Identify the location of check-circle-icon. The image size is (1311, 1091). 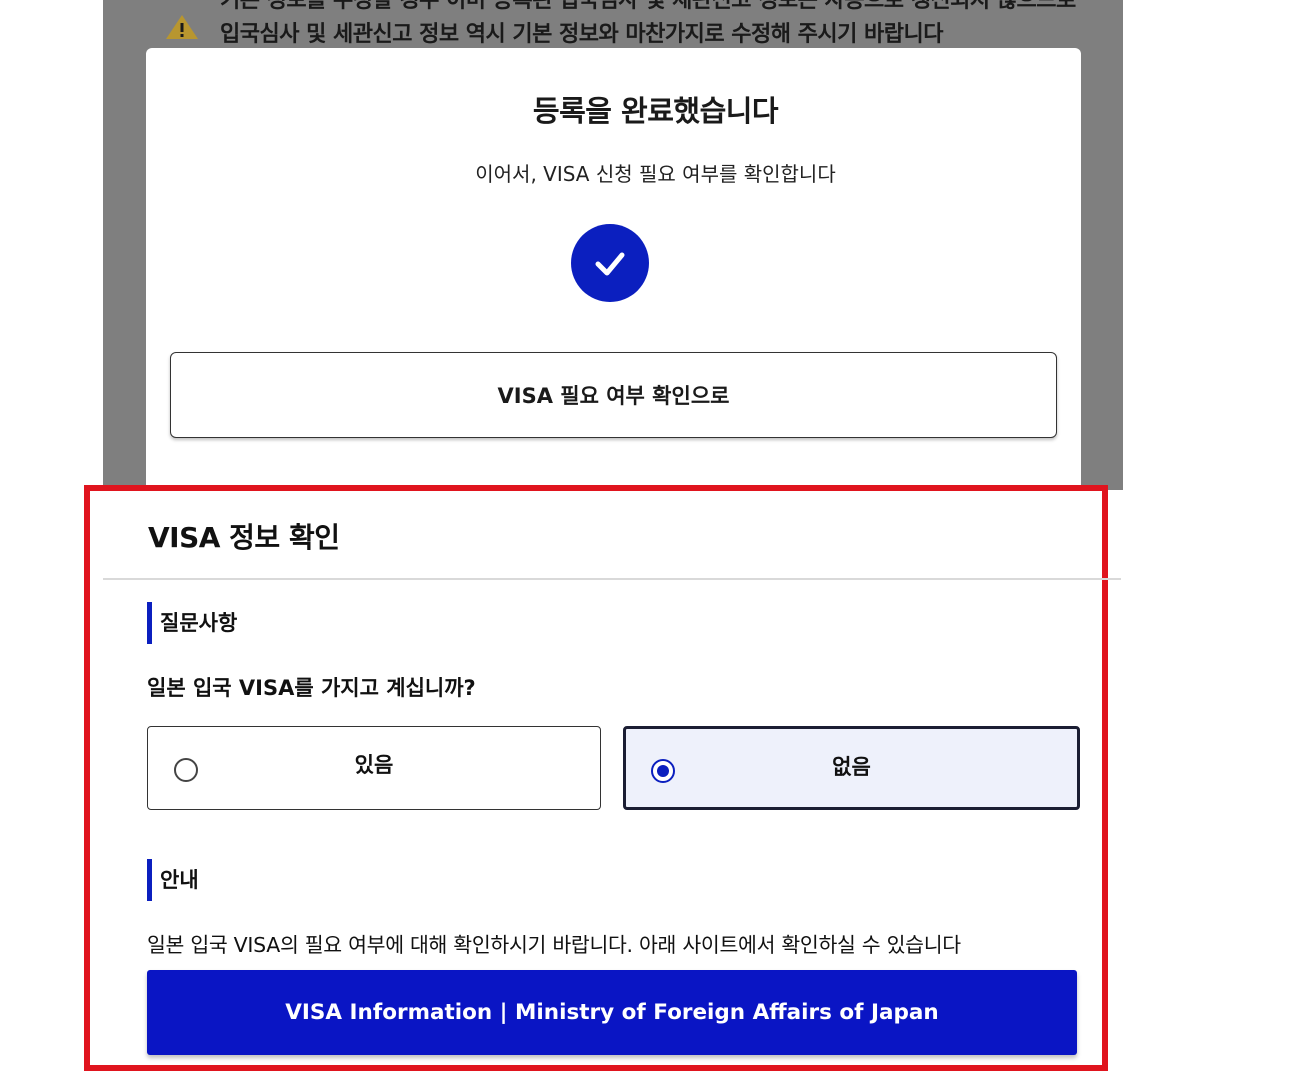
(610, 263).